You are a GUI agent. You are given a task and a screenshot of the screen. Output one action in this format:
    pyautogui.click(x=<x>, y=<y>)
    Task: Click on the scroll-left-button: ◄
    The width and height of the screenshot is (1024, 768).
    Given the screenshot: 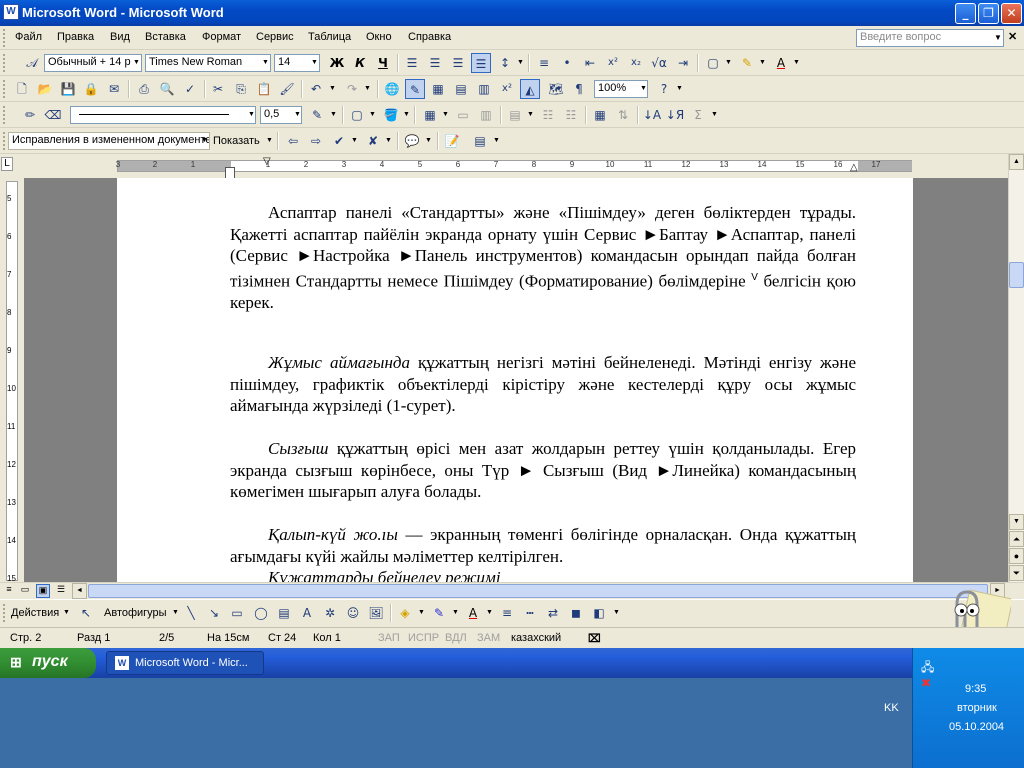 What is the action you would take?
    pyautogui.click(x=79, y=591)
    